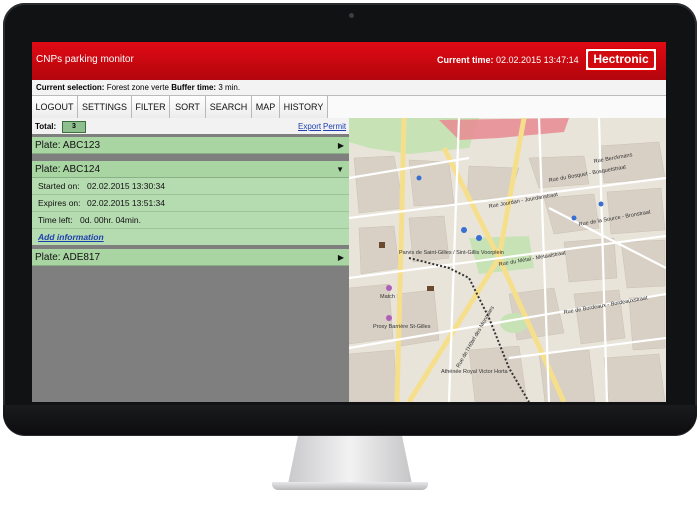 The height and width of the screenshot is (512, 700). I want to click on settings-button: SETTINGS, so click(105, 107).